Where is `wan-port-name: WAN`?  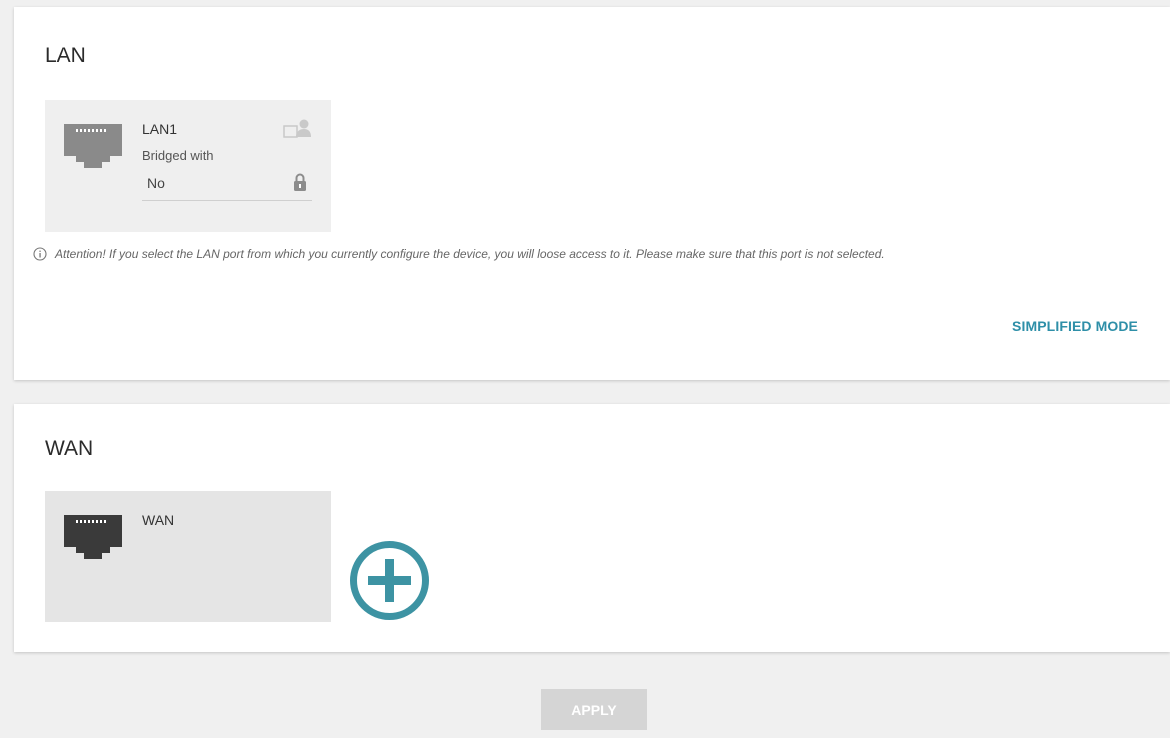
wan-port-name: WAN is located at coordinates (158, 520).